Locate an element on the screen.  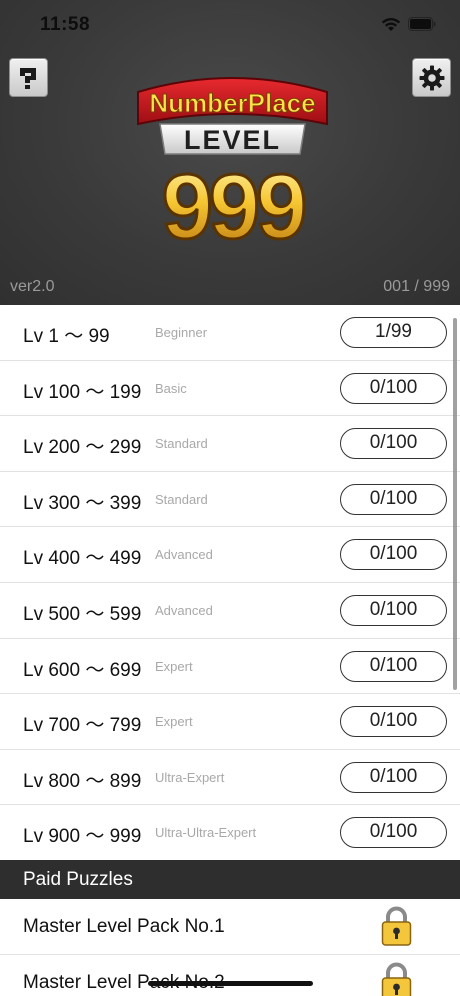
pack-row-2: Master Level Pack No.2 is located at coordinates (230, 975).